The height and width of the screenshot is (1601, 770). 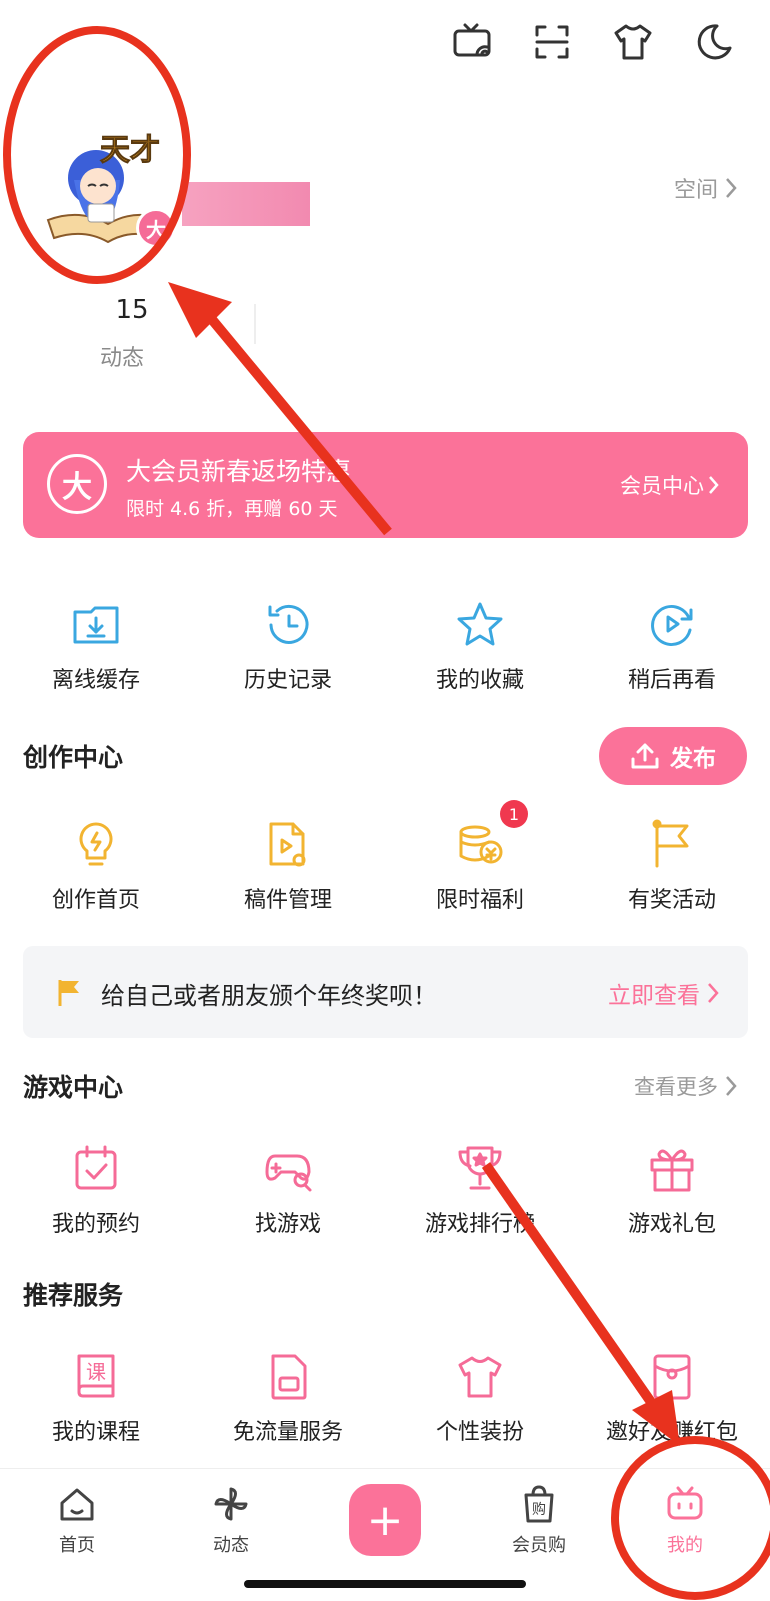 I want to click on publish-label: 发布, so click(x=693, y=759).